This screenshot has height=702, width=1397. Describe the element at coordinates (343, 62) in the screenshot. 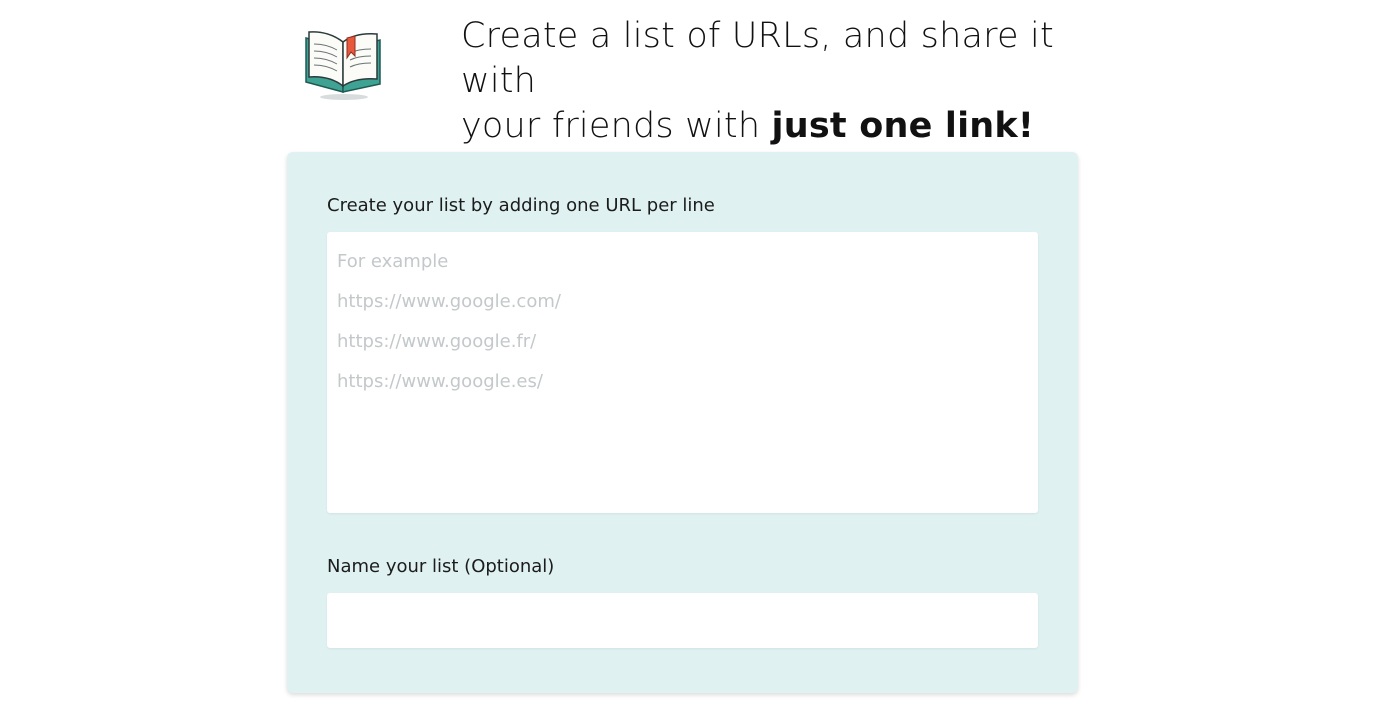

I see `open-book-icon` at that location.